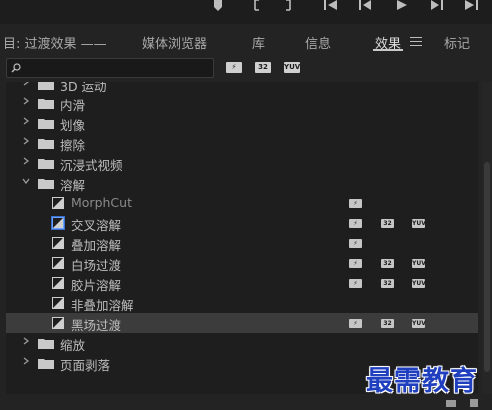  What do you see at coordinates (332, 7) in the screenshot?
I see `go-to-in-icon` at bounding box center [332, 7].